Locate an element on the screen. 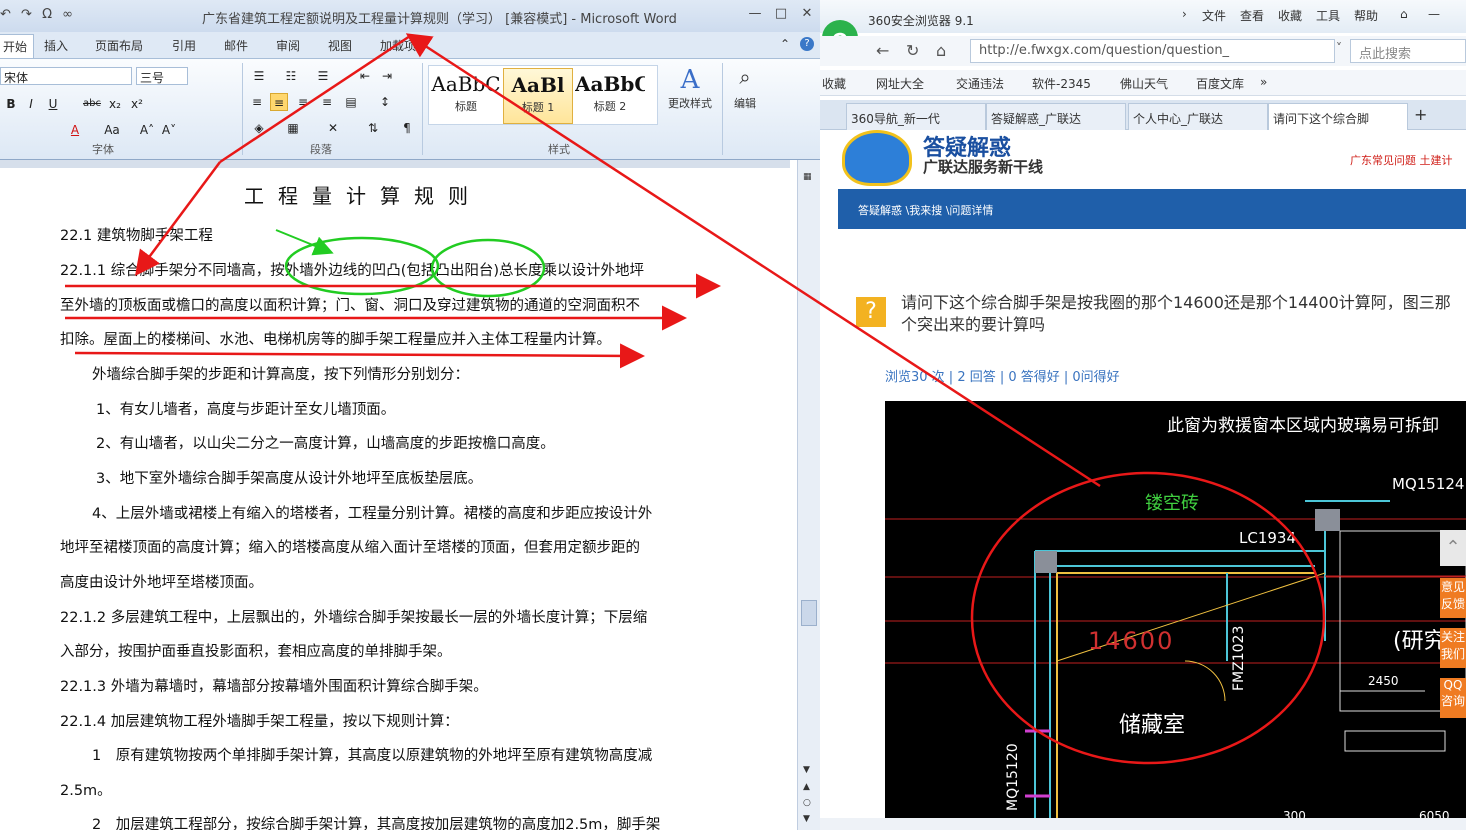  shirt-icon: ⌂ is located at coordinates (1404, 14).